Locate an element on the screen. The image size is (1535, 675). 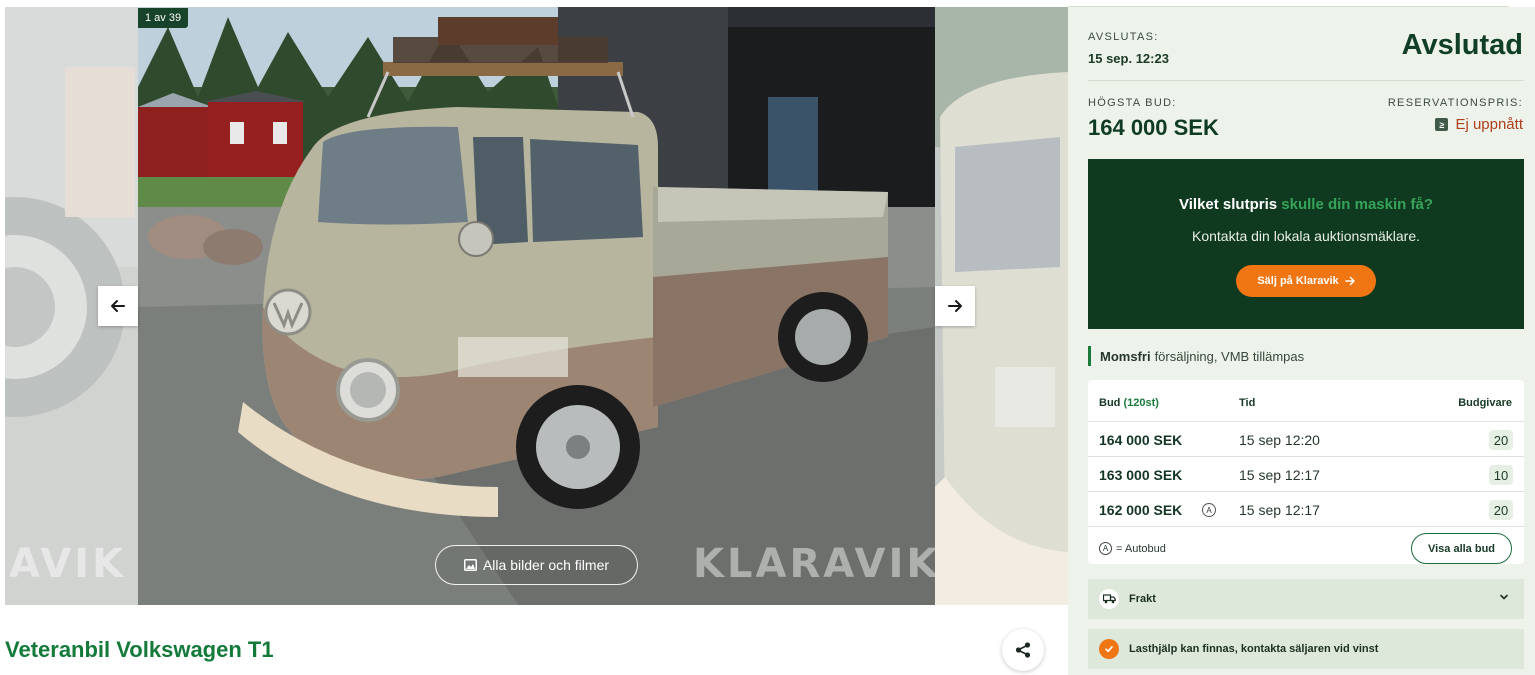
vat-bold: Momsfri is located at coordinates (1125, 356).